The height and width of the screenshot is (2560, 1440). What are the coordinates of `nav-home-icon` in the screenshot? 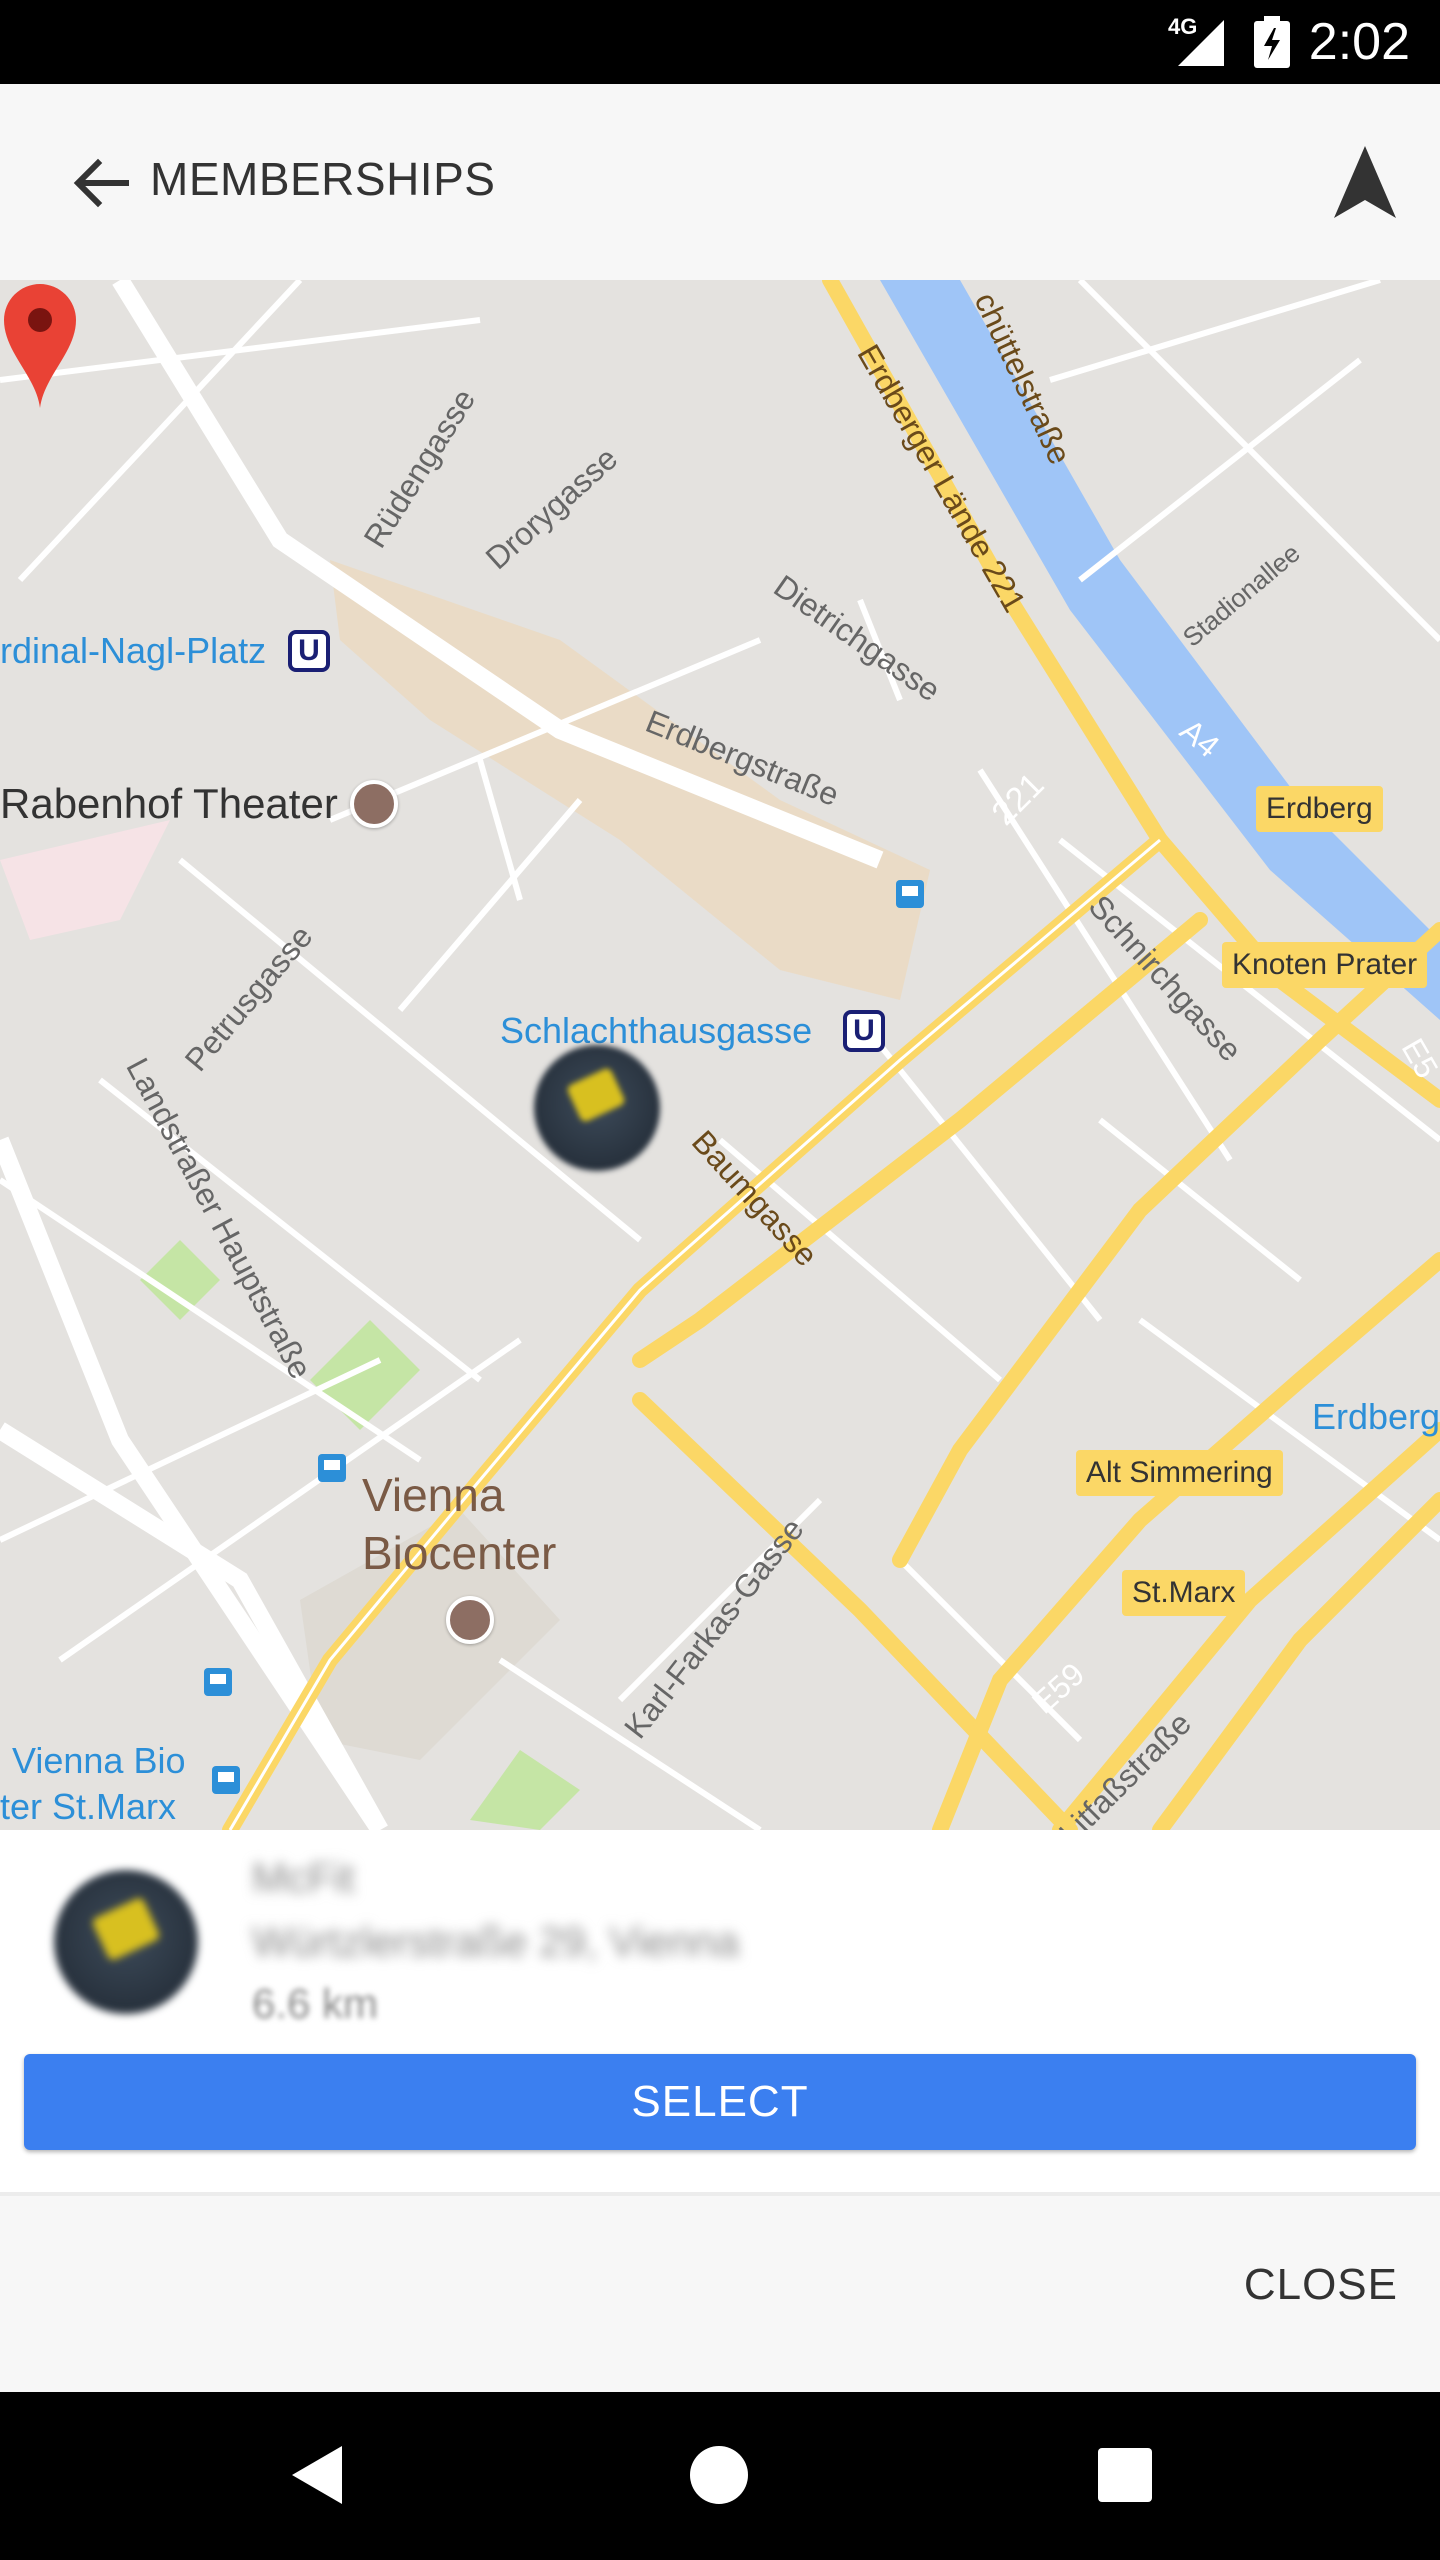 It's located at (719, 2475).